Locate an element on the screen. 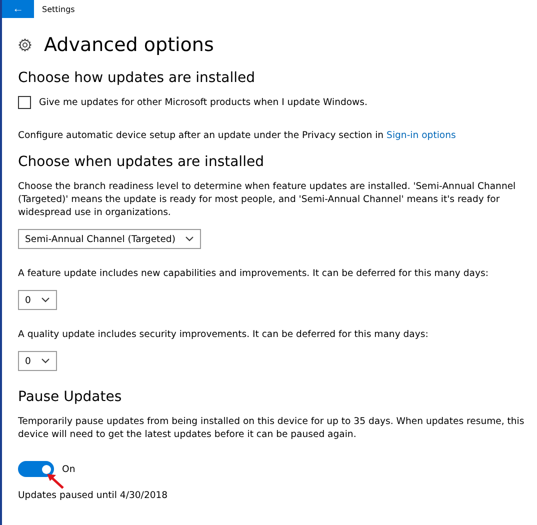 The image size is (537, 525). toggle-label: On is located at coordinates (69, 469).